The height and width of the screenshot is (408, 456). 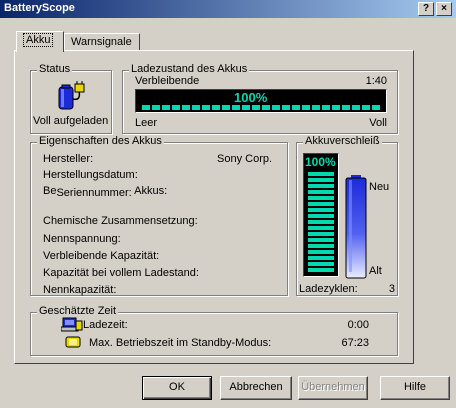 What do you see at coordinates (379, 187) in the screenshot?
I see `wear-new-label: Neu` at bounding box center [379, 187].